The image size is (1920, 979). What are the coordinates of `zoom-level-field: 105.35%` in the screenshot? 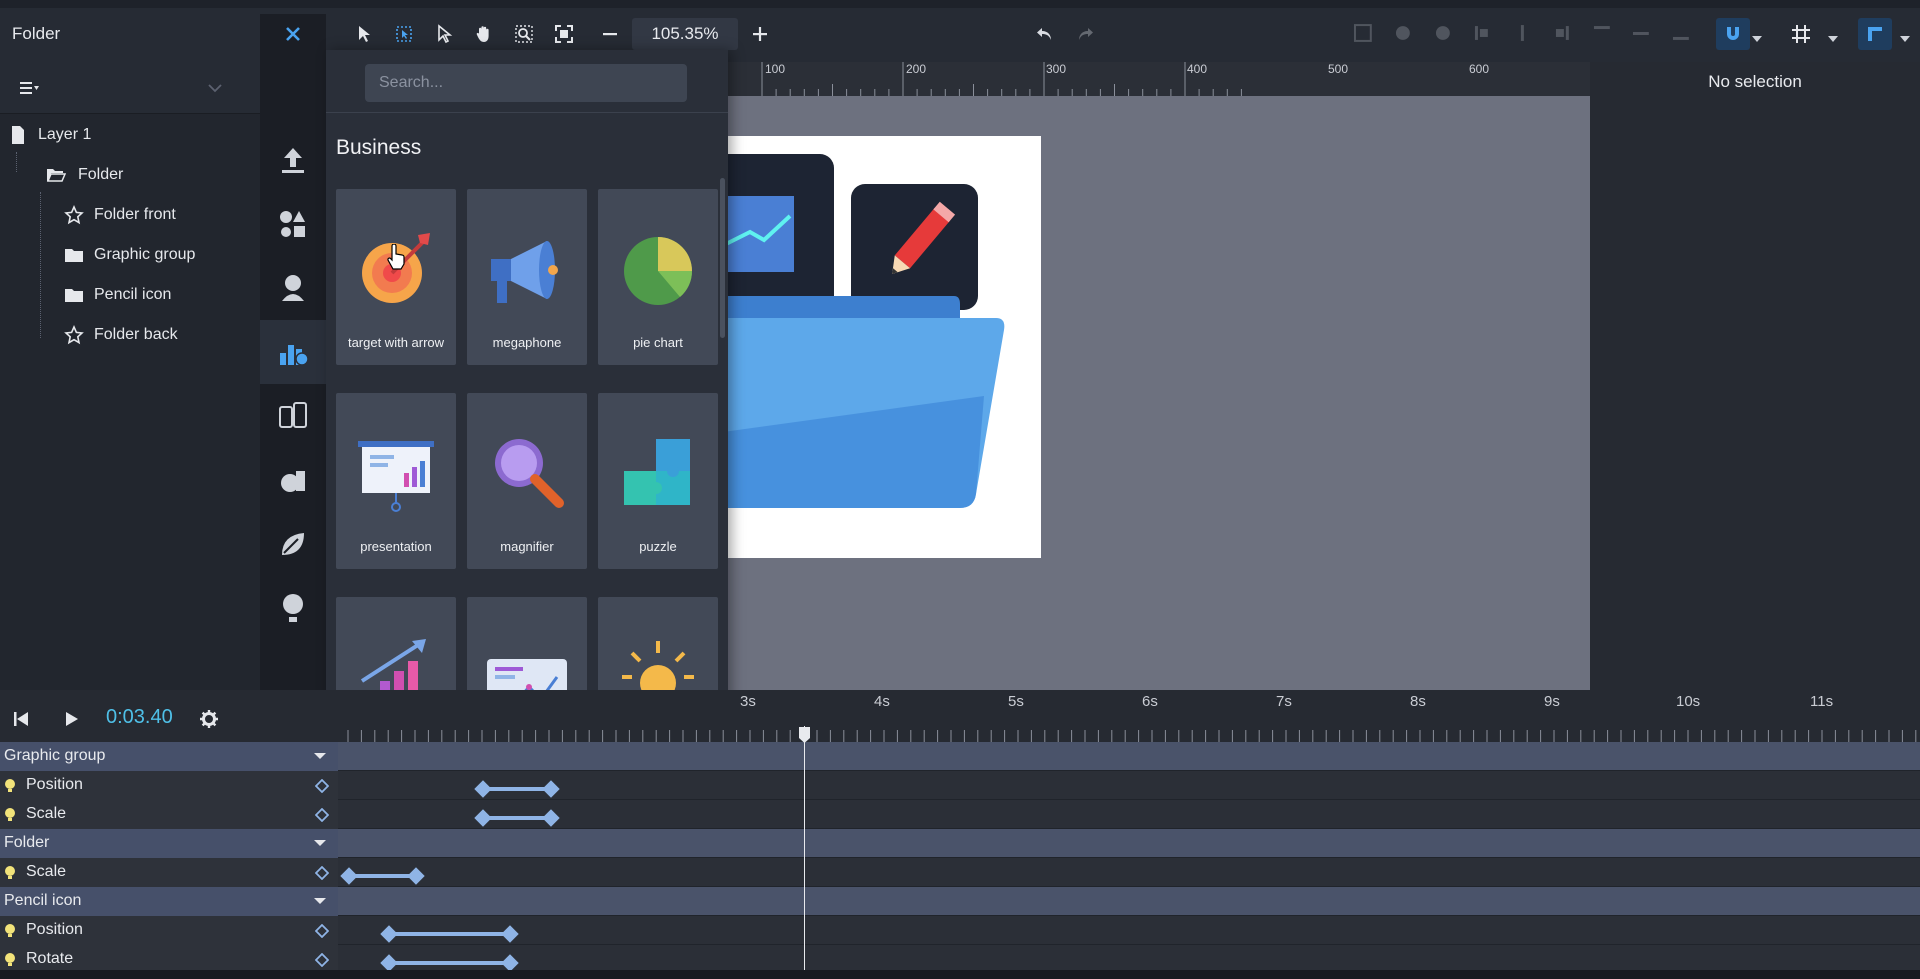 It's located at (685, 34).